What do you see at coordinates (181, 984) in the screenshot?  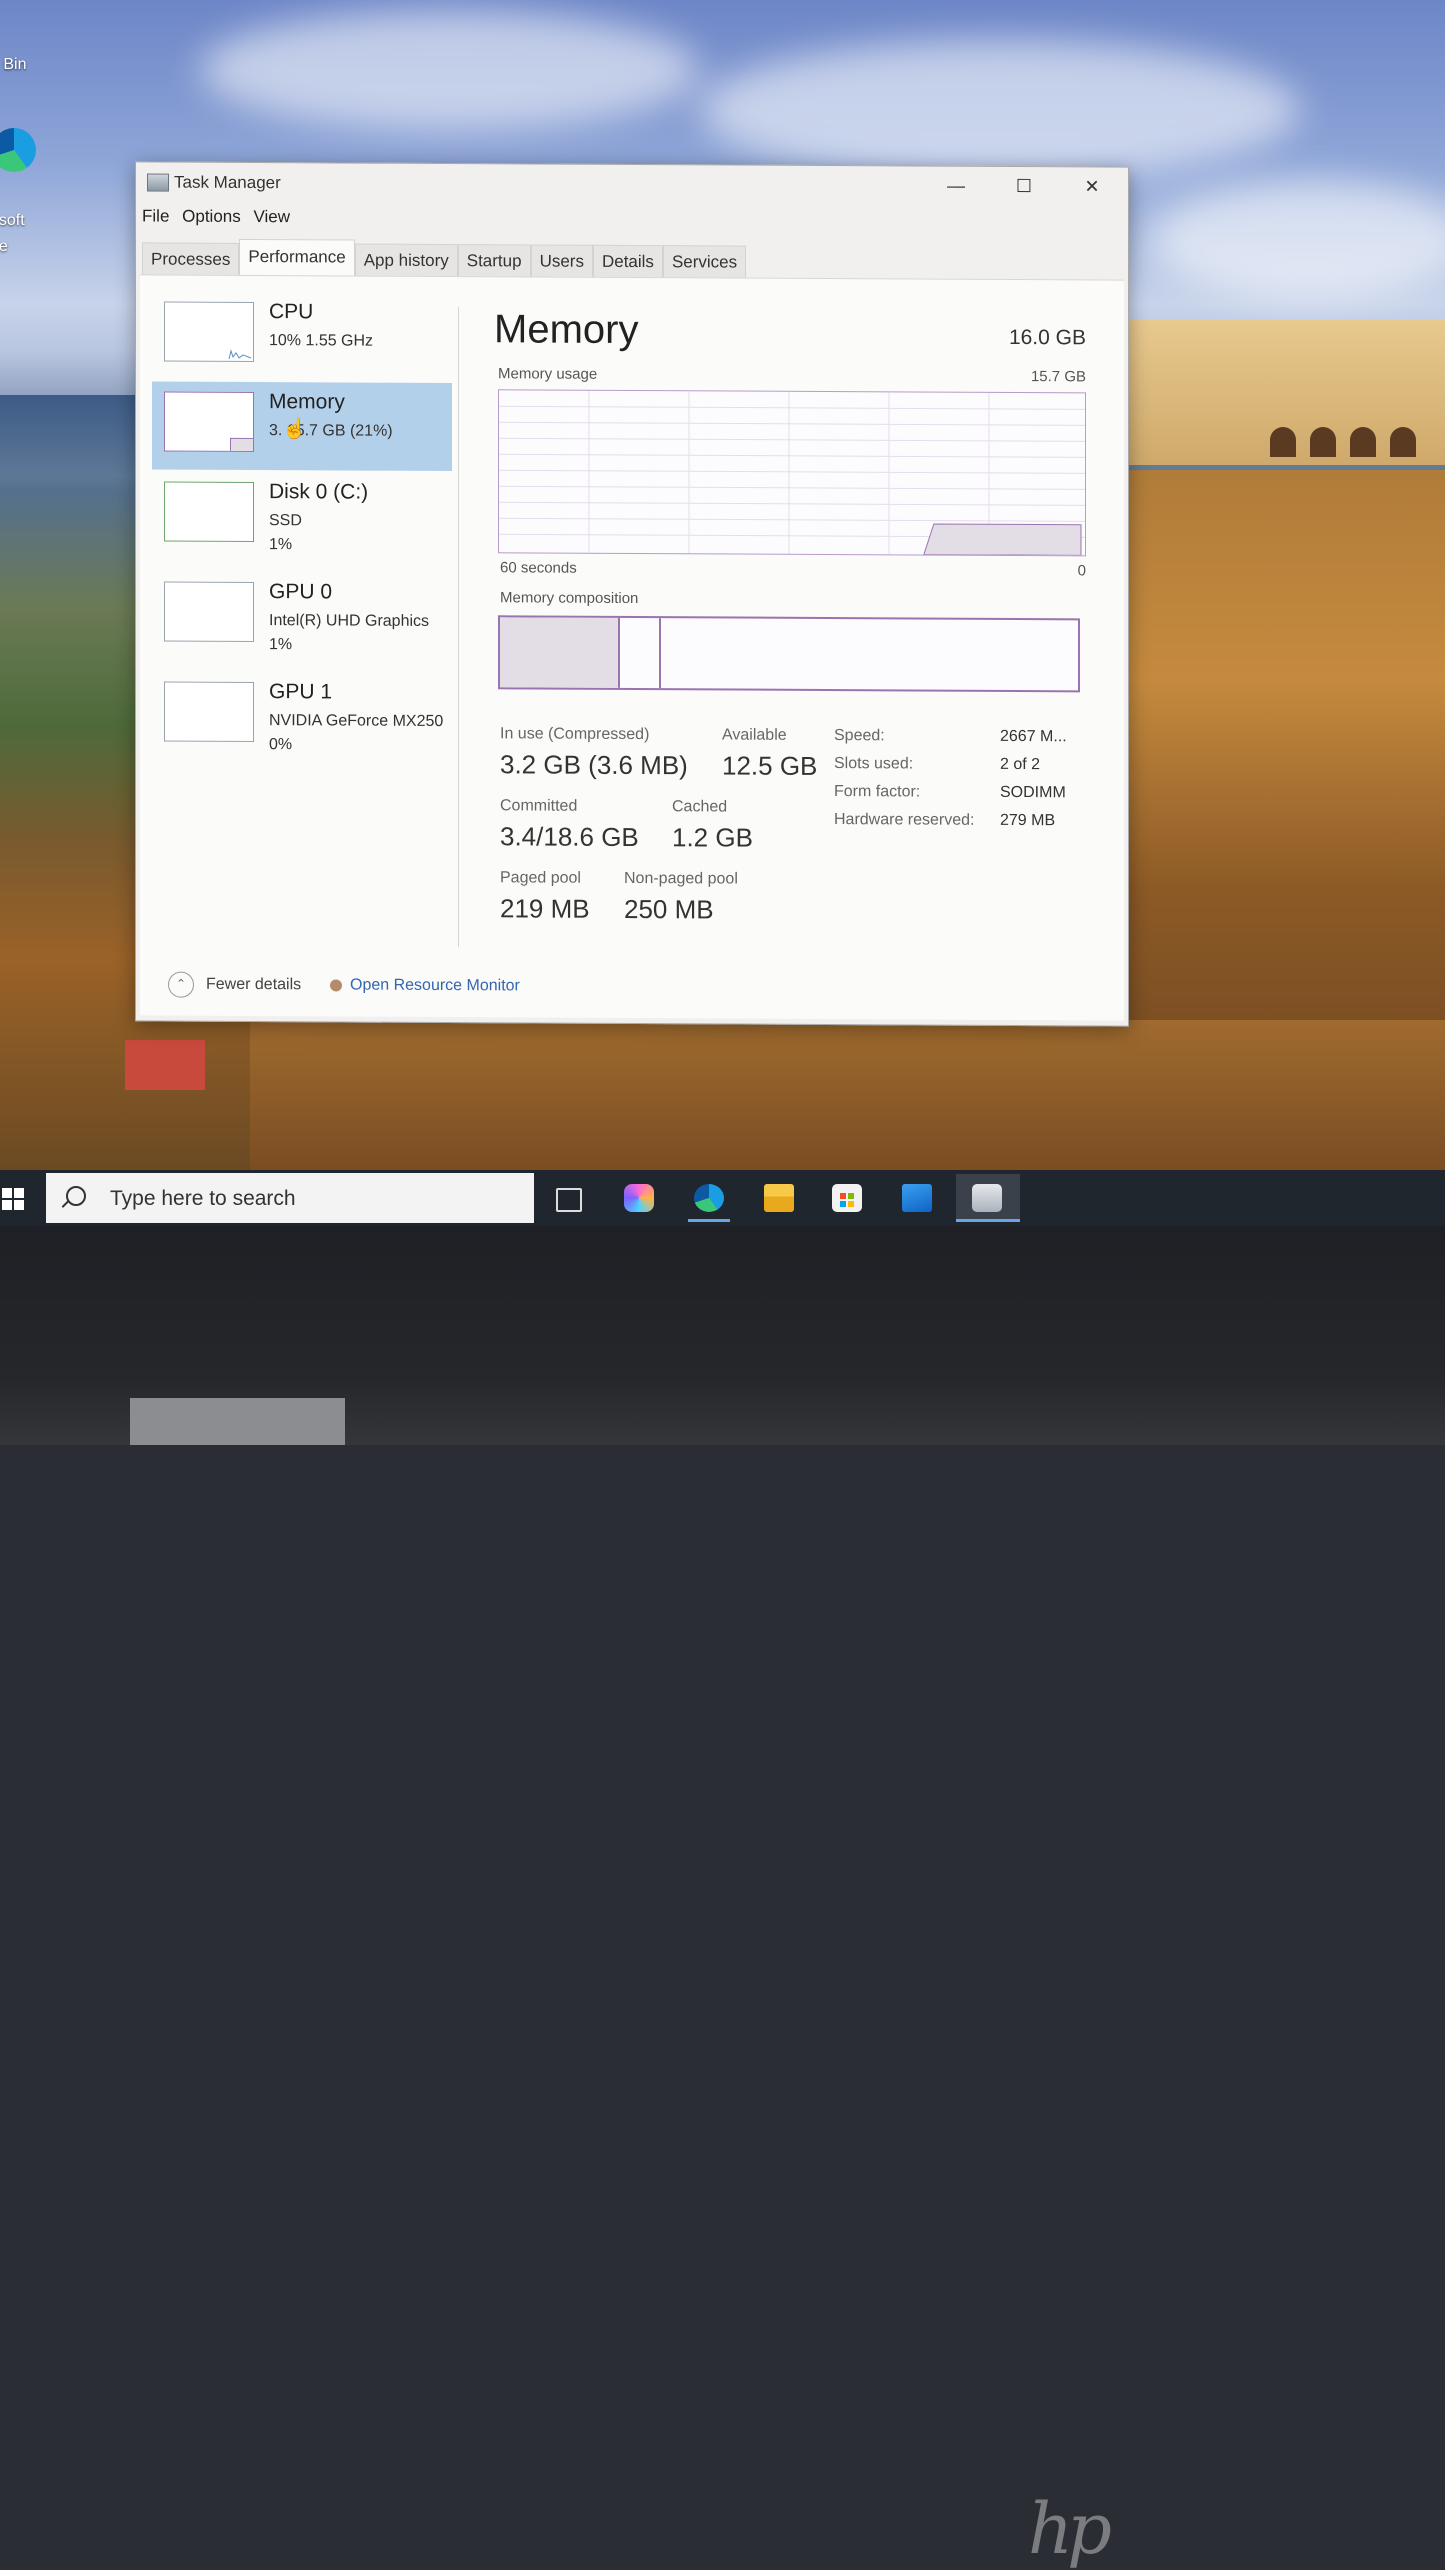 I see `chevron-up-icon: ⌃` at bounding box center [181, 984].